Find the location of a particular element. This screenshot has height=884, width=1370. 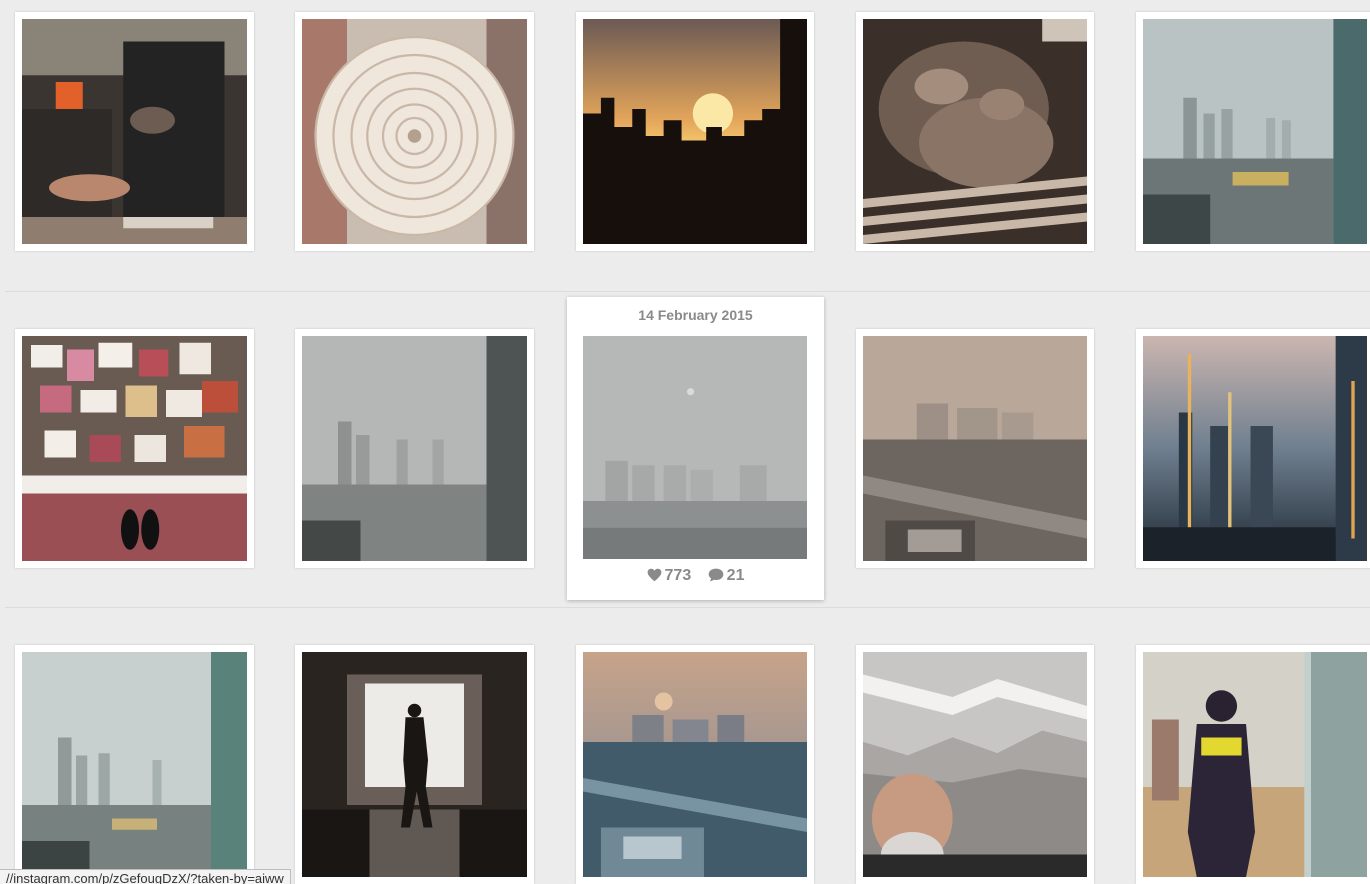

heart-icon is located at coordinates (654, 575).